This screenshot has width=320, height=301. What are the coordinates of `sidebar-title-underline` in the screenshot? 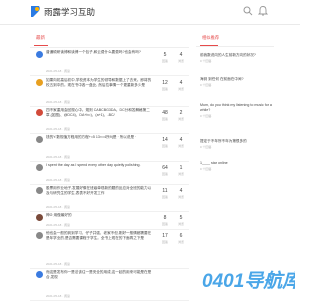 It's located at (209, 45).